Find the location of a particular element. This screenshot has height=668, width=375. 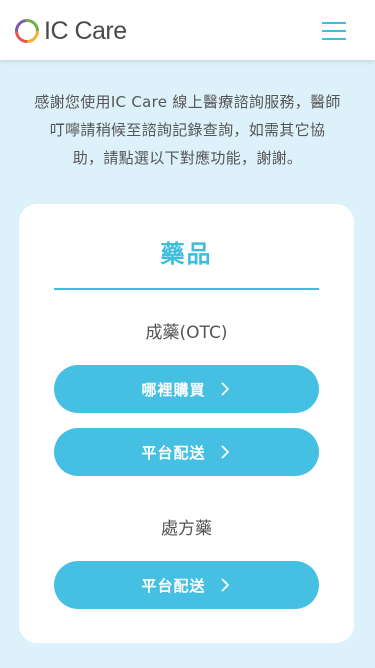

prescription-section-label: 處方藥 is located at coordinates (186, 529).